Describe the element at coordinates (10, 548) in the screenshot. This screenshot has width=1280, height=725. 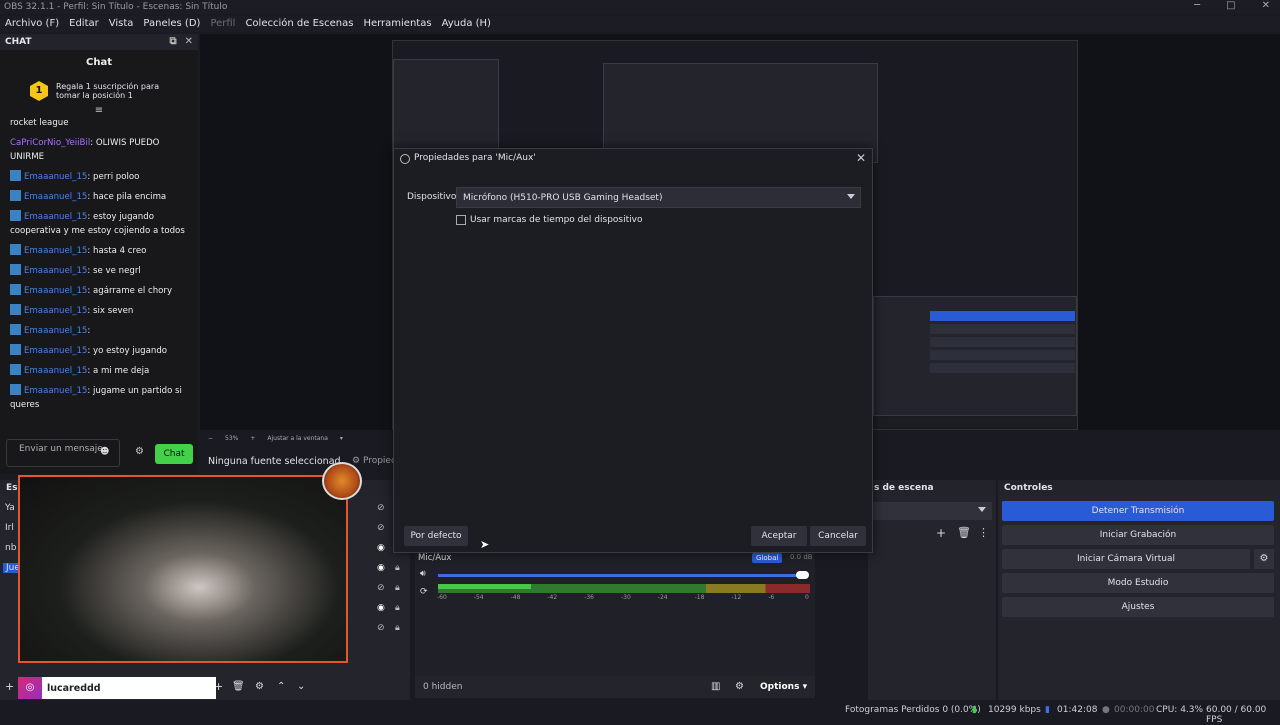
I see `scene-item: nb` at that location.